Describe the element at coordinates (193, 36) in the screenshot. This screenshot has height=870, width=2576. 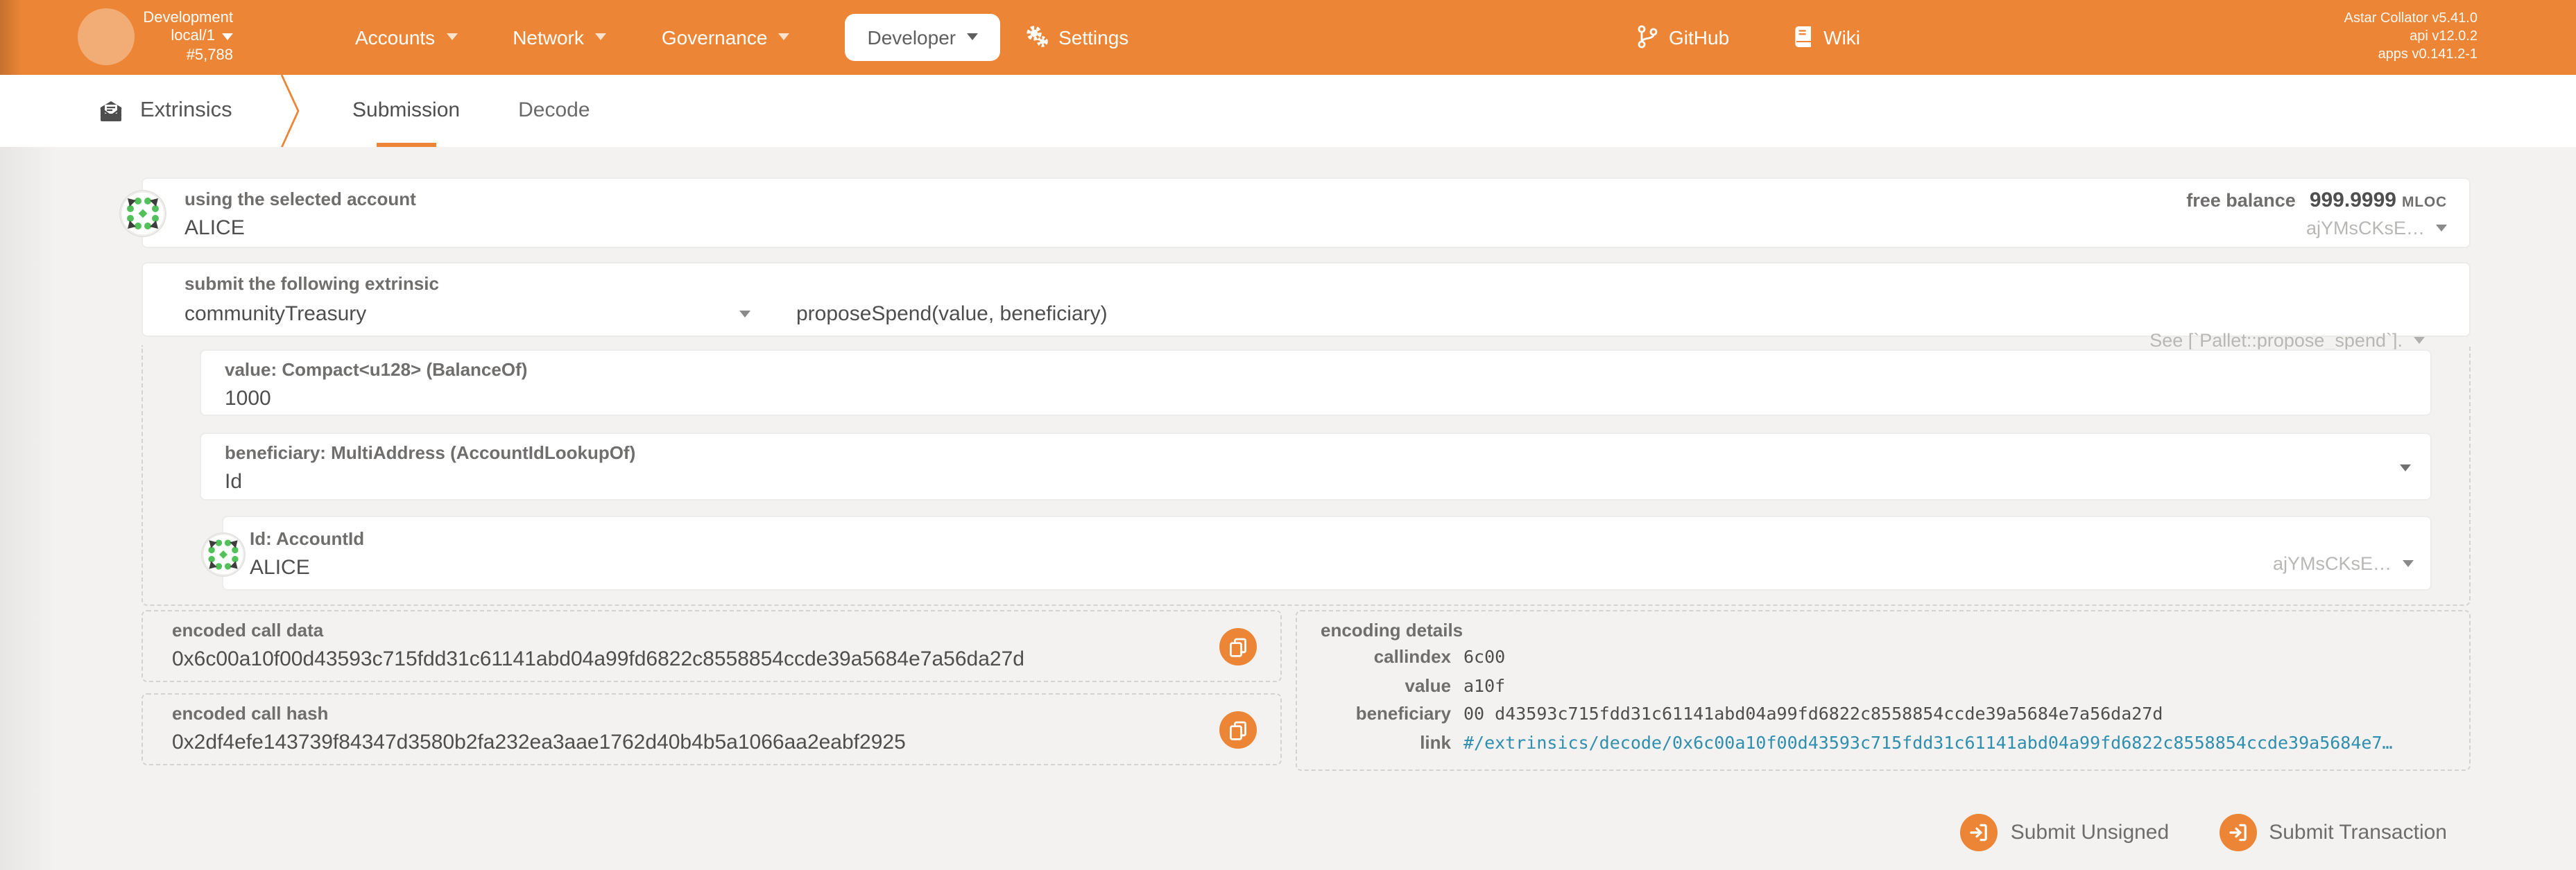
I see `node-name: local/1` at that location.